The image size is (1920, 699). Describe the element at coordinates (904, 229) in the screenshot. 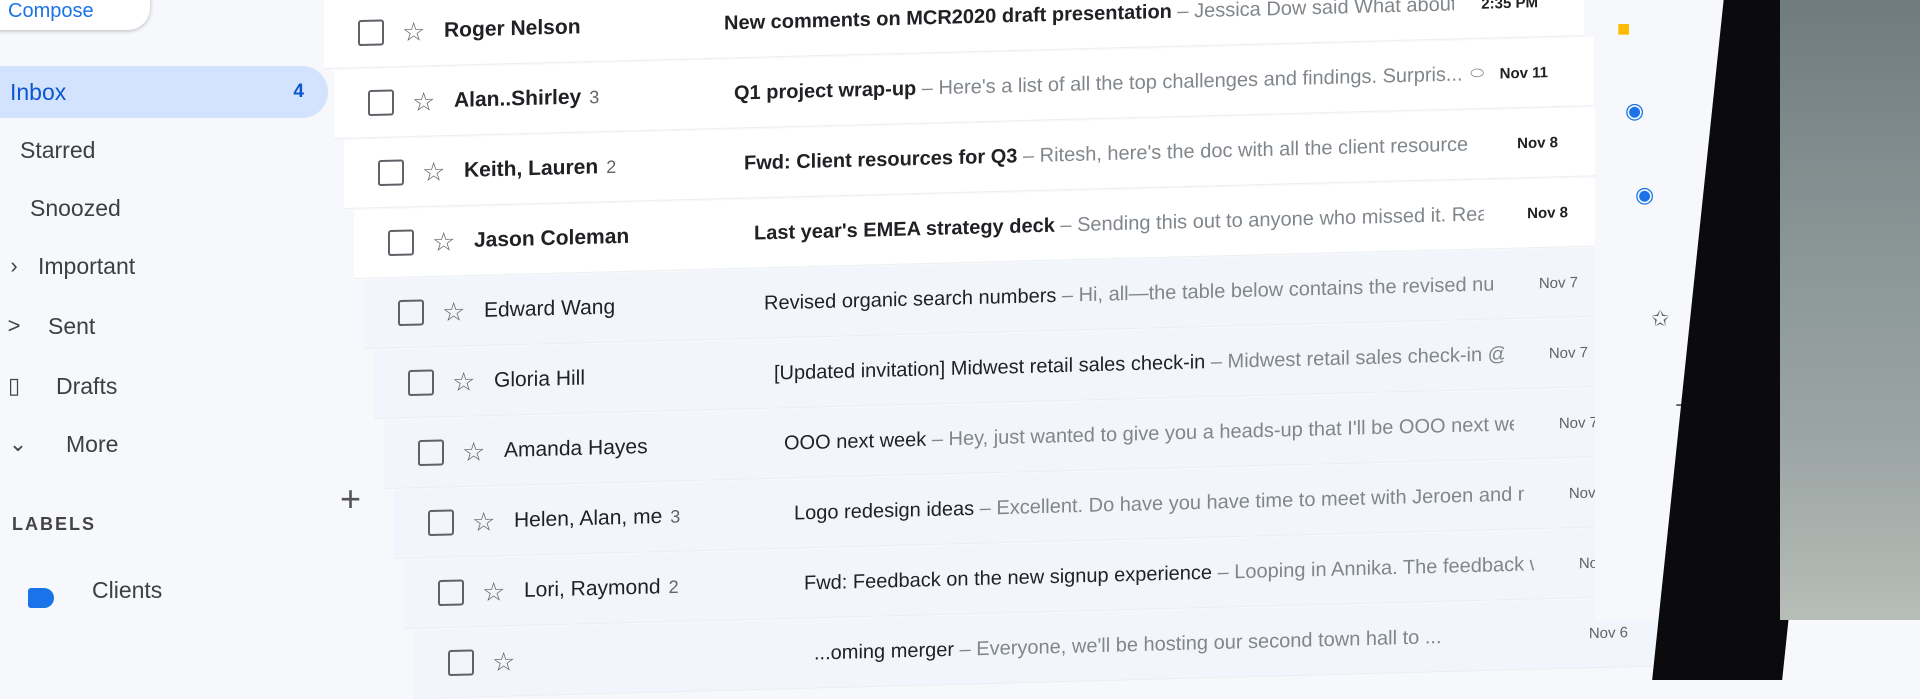

I see `subject: Last year's EMEA strategy deck` at that location.